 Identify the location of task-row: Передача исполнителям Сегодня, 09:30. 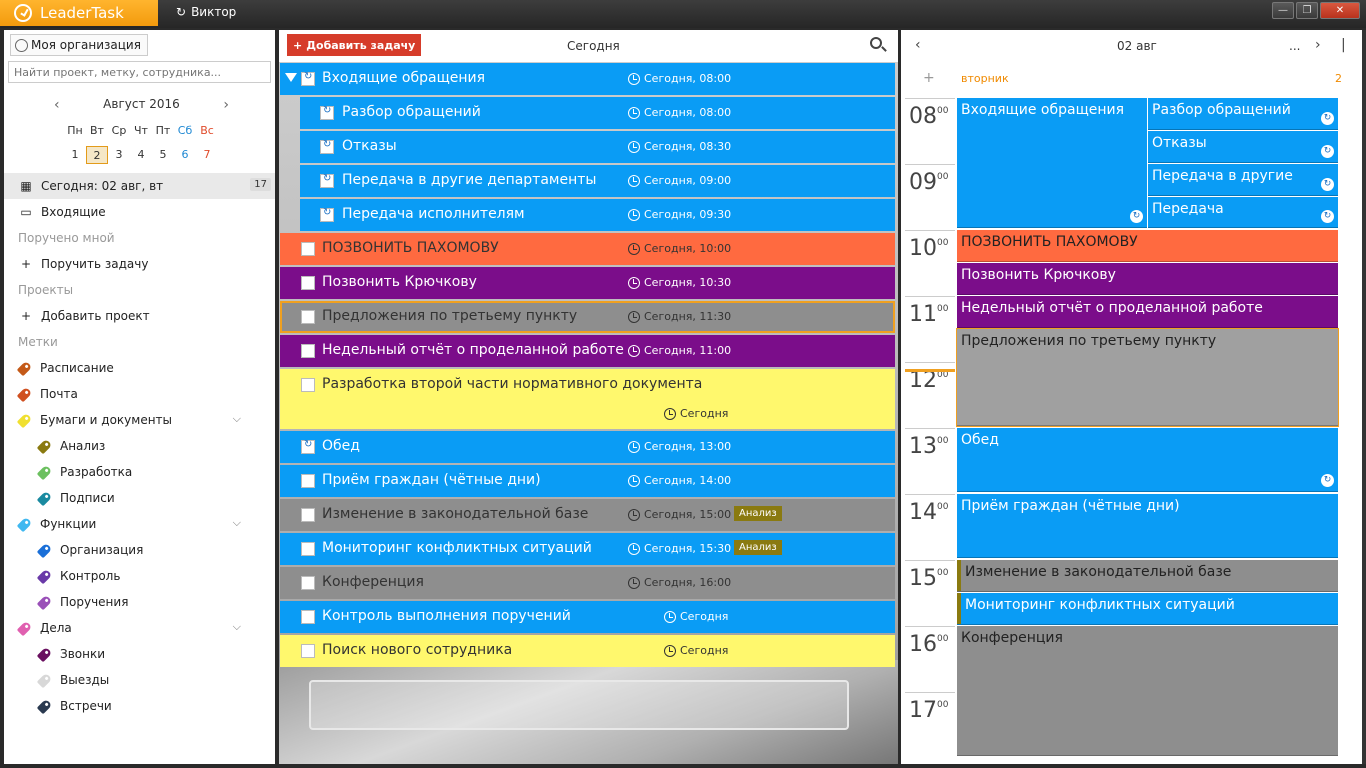
(597, 215).